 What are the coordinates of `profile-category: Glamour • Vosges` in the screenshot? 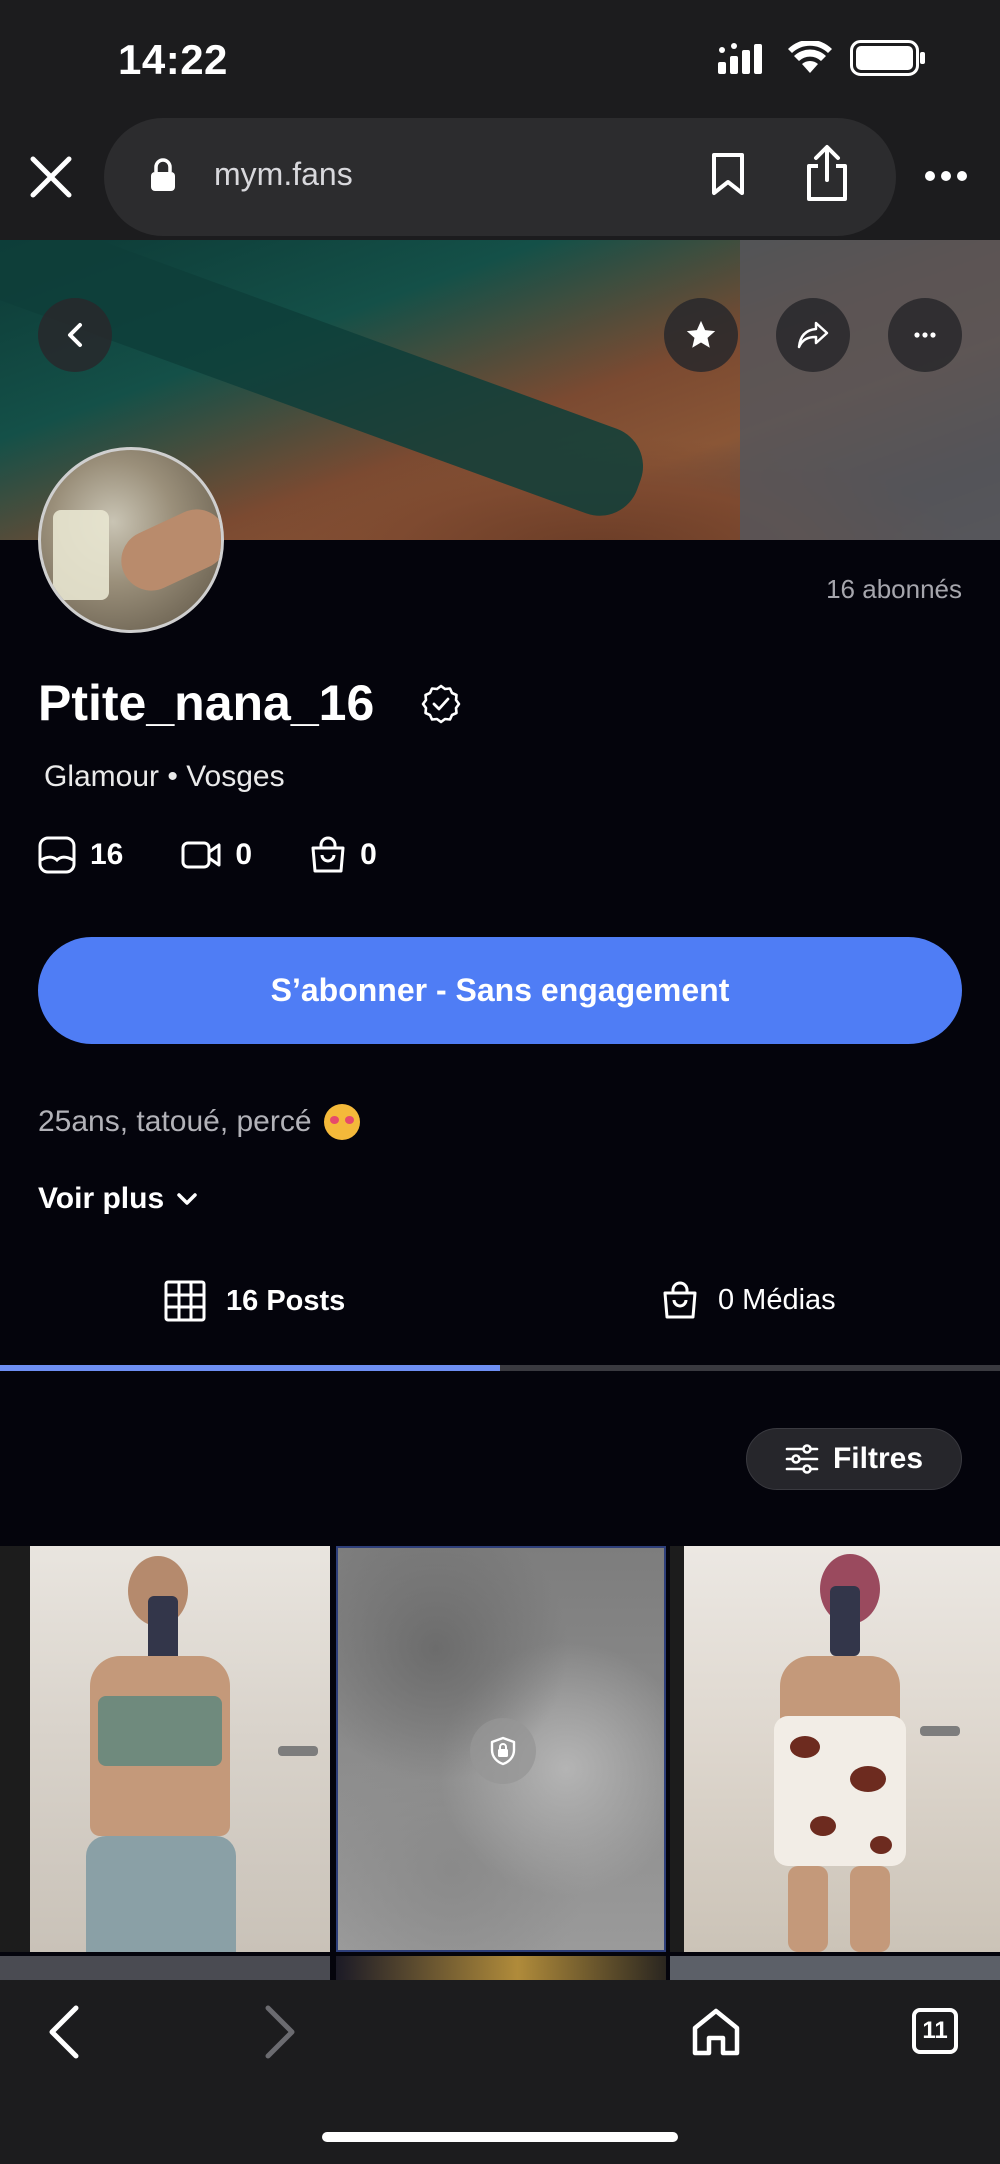 It's located at (164, 776).